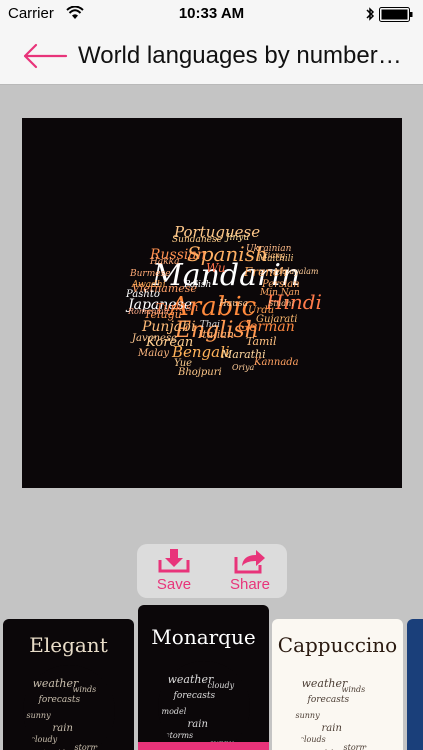 This screenshot has width=423, height=750. I want to click on cloud-word: Hausa, so click(233, 304).